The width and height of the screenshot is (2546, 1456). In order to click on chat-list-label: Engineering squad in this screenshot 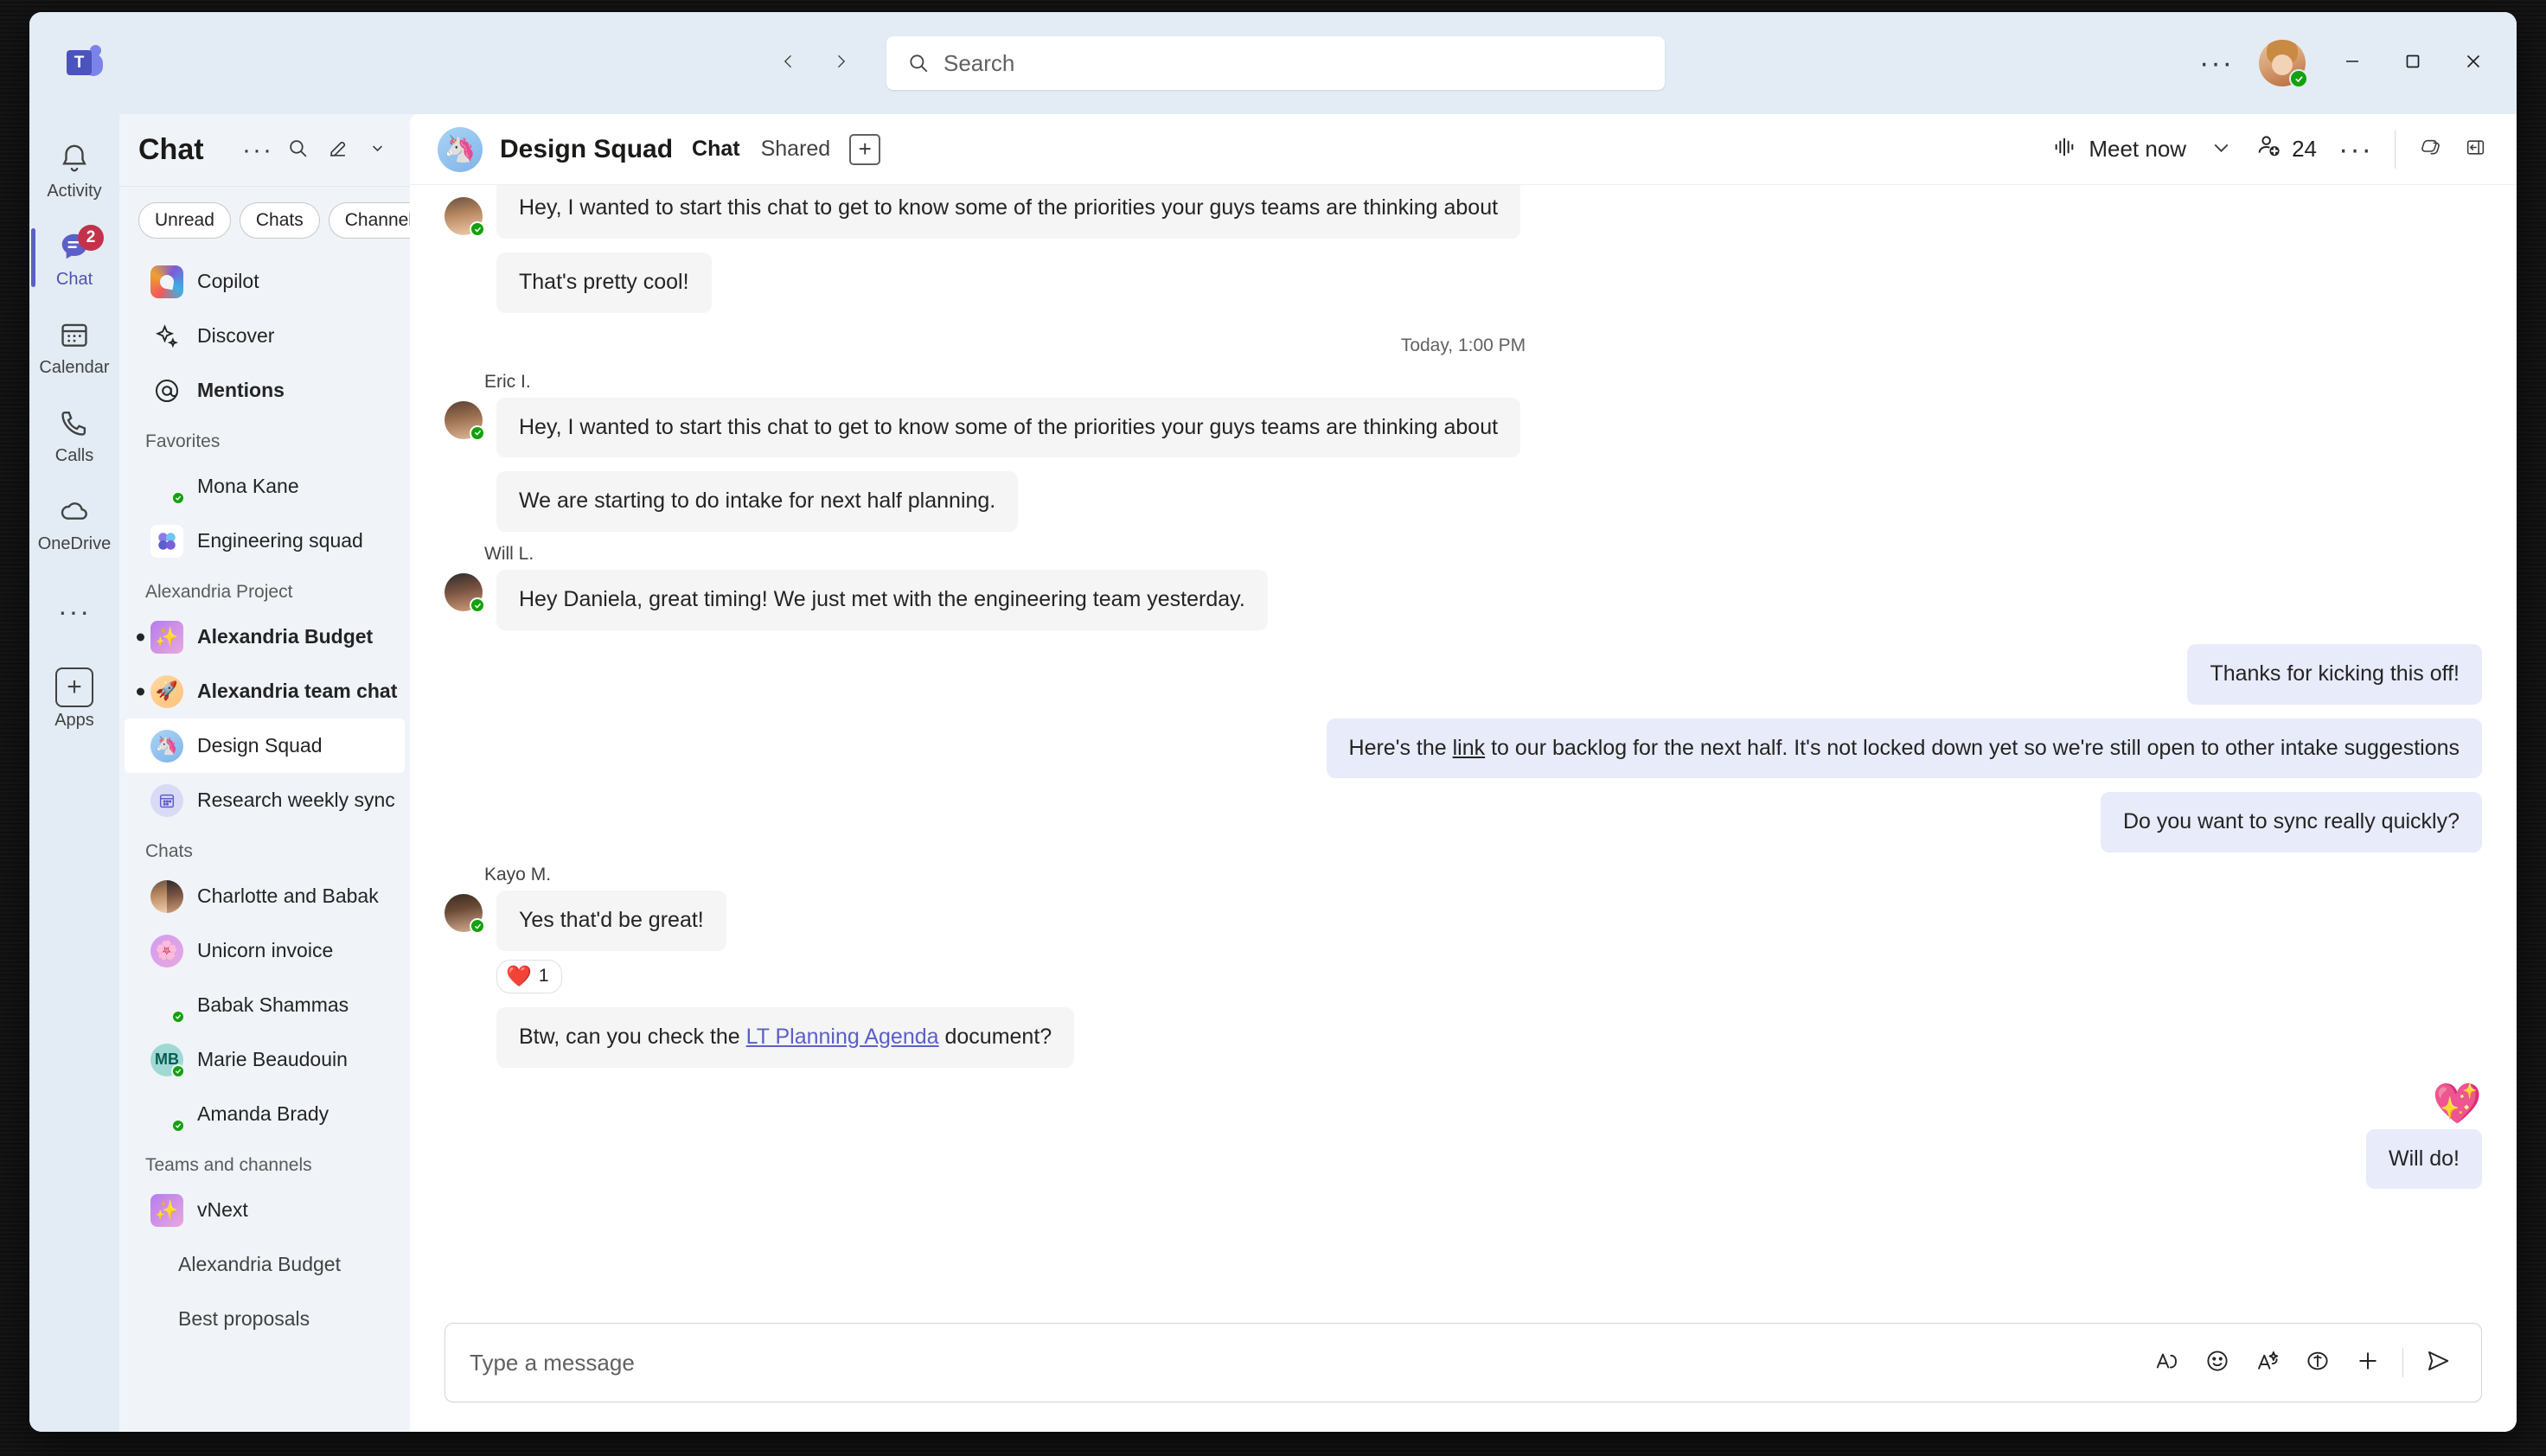, I will do `click(280, 540)`.